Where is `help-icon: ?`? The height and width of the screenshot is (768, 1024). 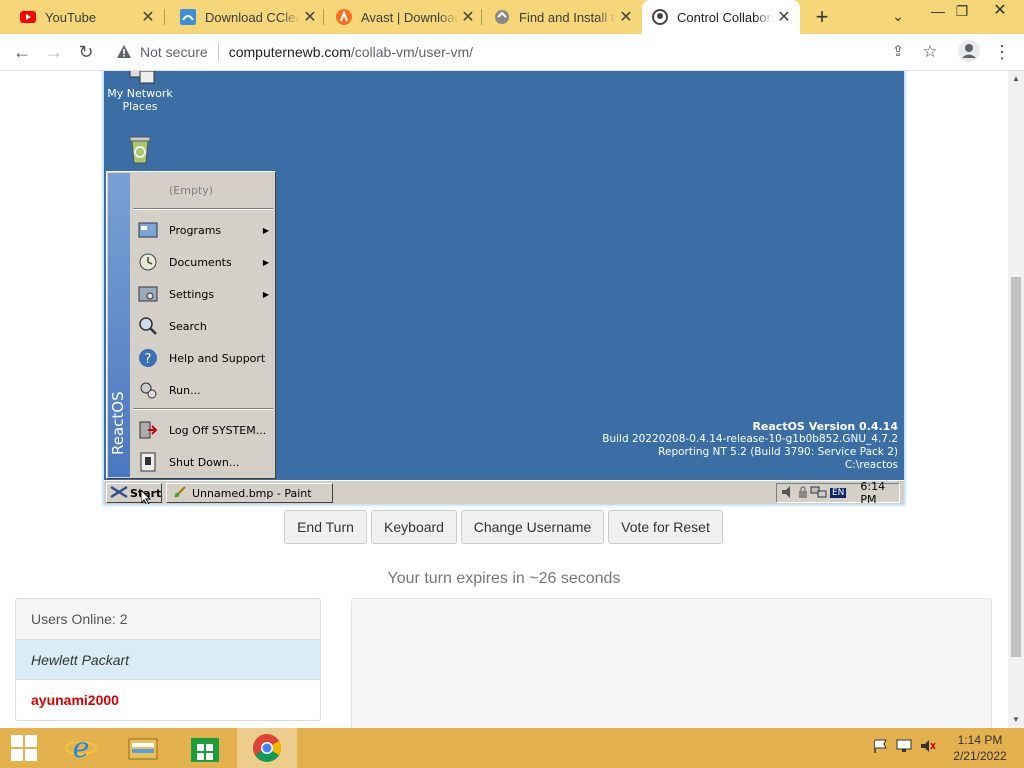
help-icon: ? is located at coordinates (148, 358).